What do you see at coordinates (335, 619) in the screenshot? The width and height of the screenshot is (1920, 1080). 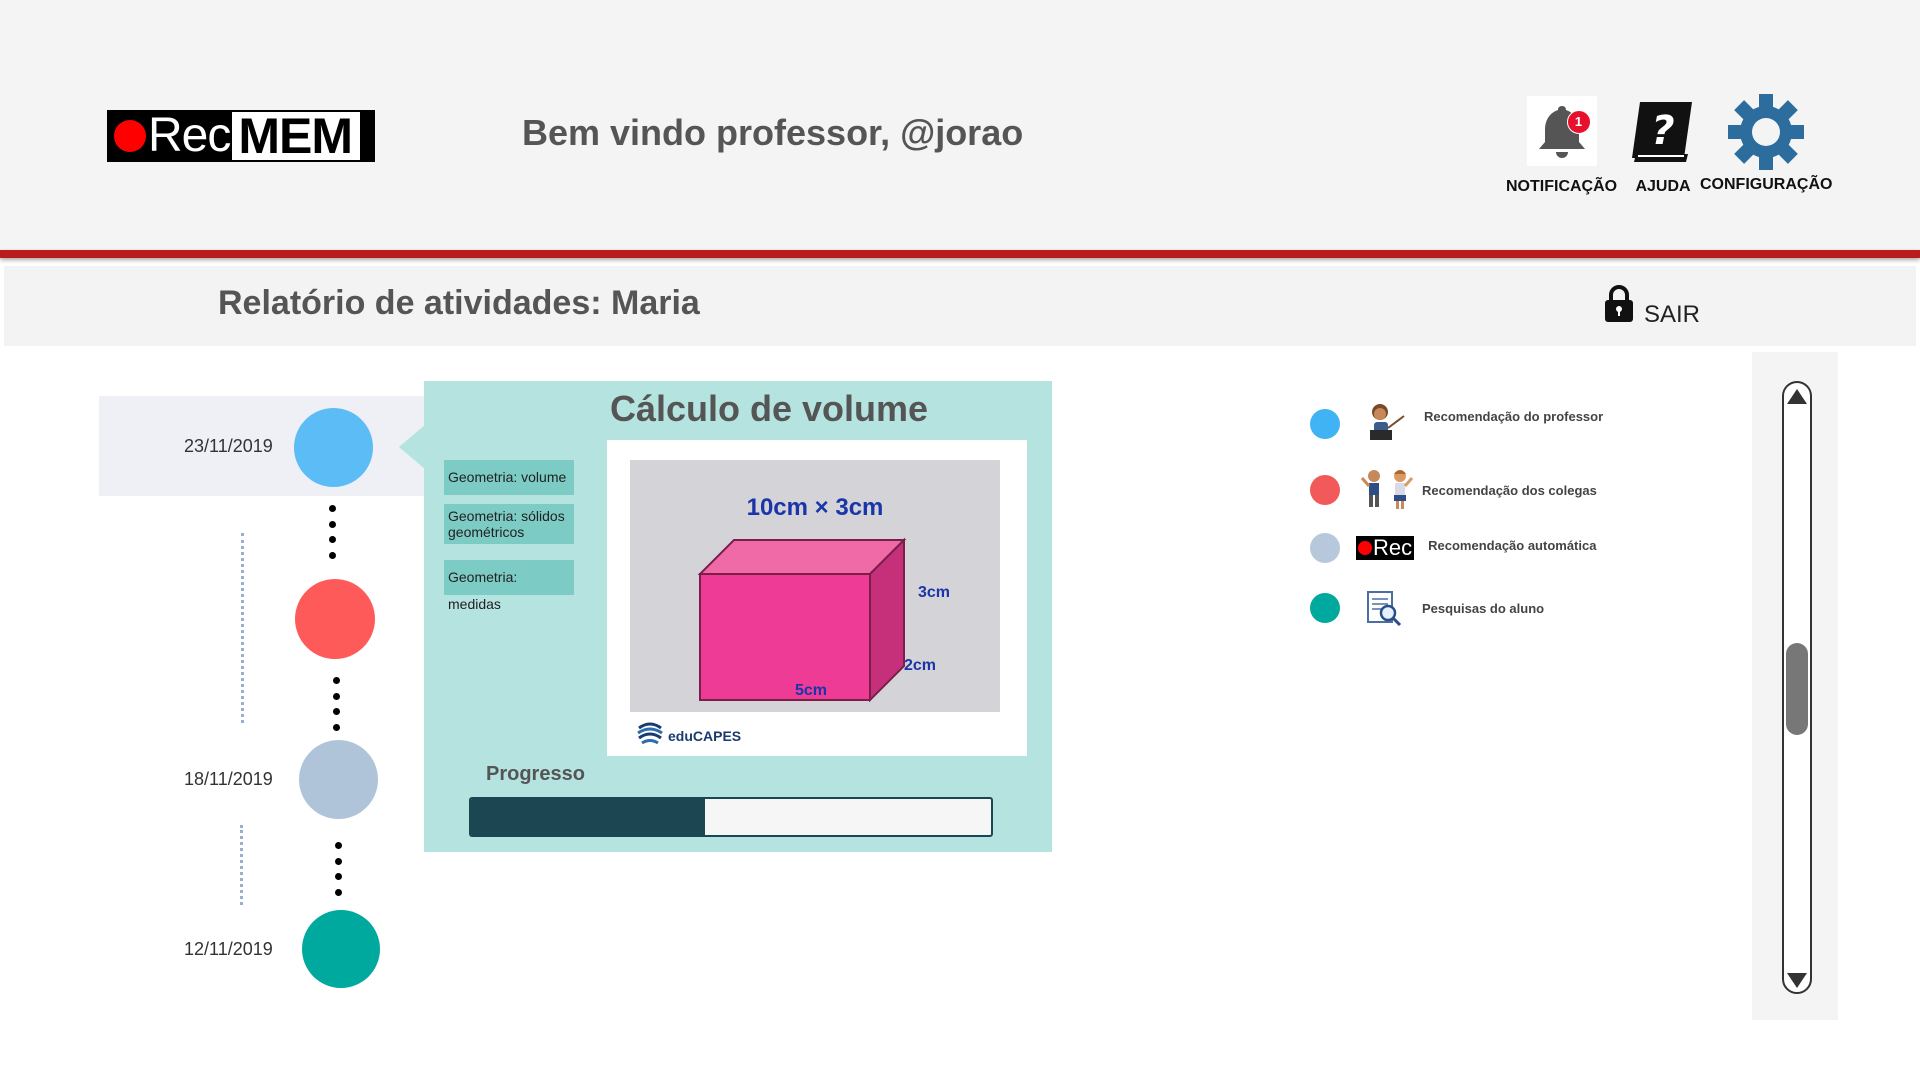 I see `timeline-node-peers` at bounding box center [335, 619].